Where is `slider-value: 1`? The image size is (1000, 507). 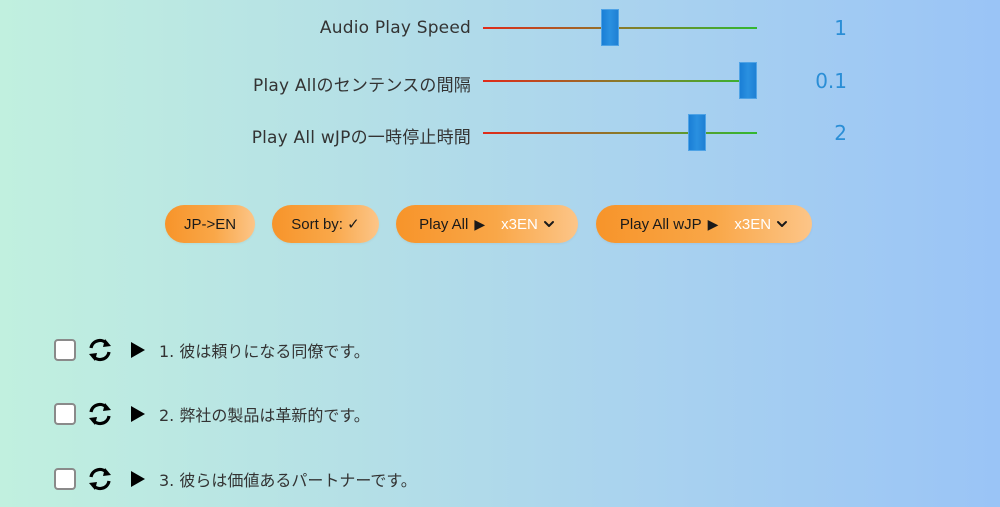 slider-value: 1 is located at coordinates (840, 28).